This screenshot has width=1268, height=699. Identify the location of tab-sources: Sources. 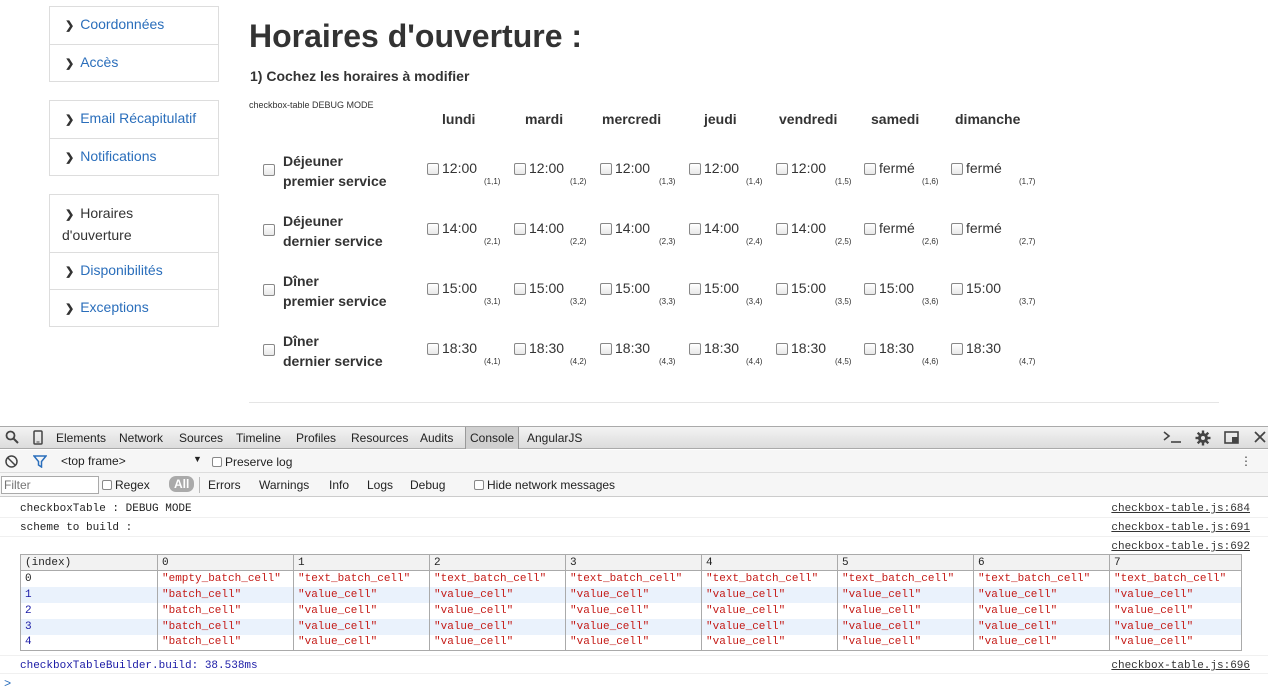
(201, 438).